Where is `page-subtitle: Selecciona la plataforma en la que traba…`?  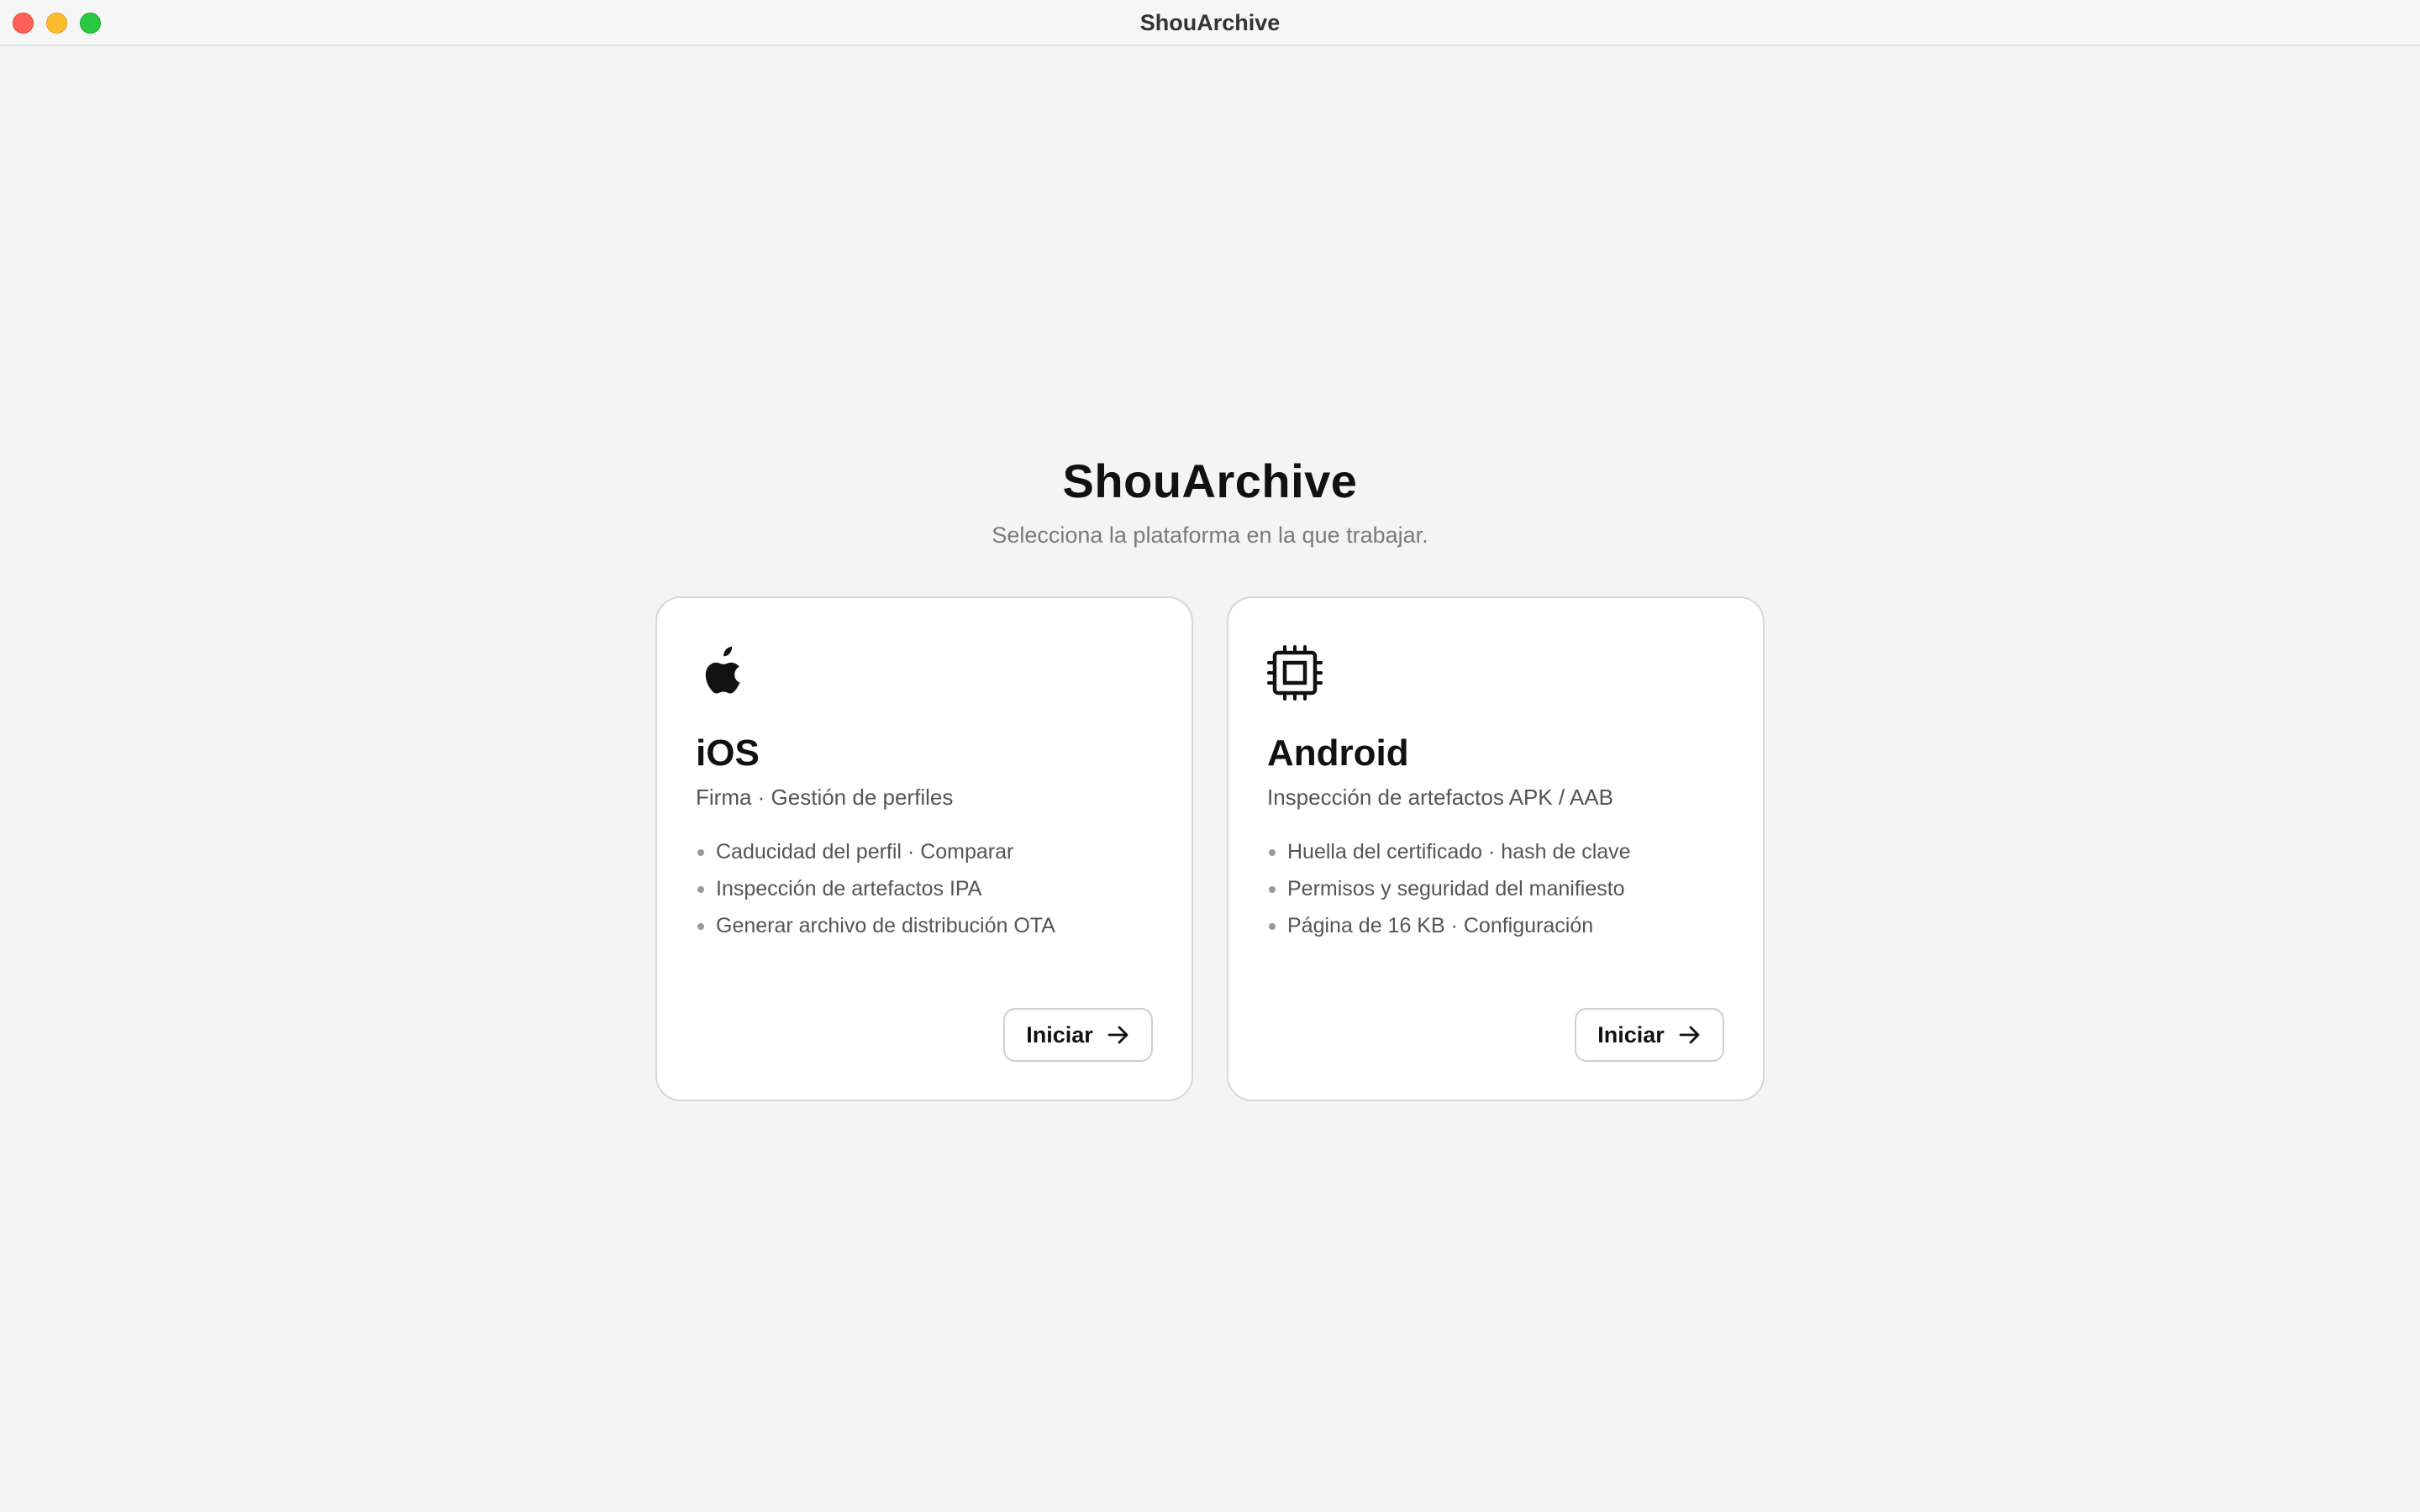
page-subtitle: Selecciona la plataforma en la que traba… is located at coordinates (1210, 535).